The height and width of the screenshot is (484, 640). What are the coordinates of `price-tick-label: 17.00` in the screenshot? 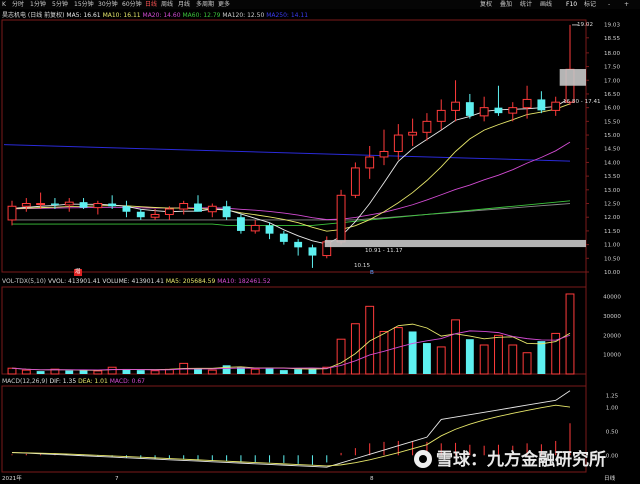 It's located at (612, 81).